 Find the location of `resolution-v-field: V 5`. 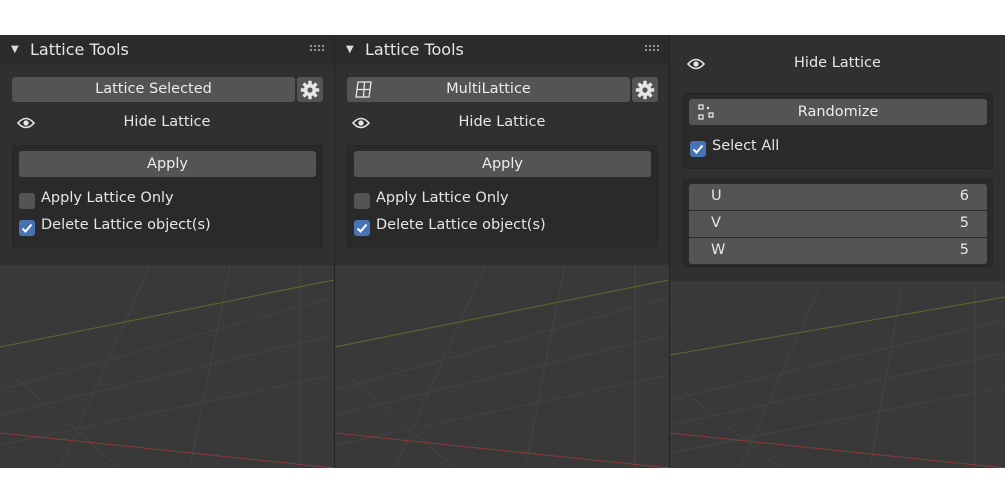

resolution-v-field: V 5 is located at coordinates (838, 224).